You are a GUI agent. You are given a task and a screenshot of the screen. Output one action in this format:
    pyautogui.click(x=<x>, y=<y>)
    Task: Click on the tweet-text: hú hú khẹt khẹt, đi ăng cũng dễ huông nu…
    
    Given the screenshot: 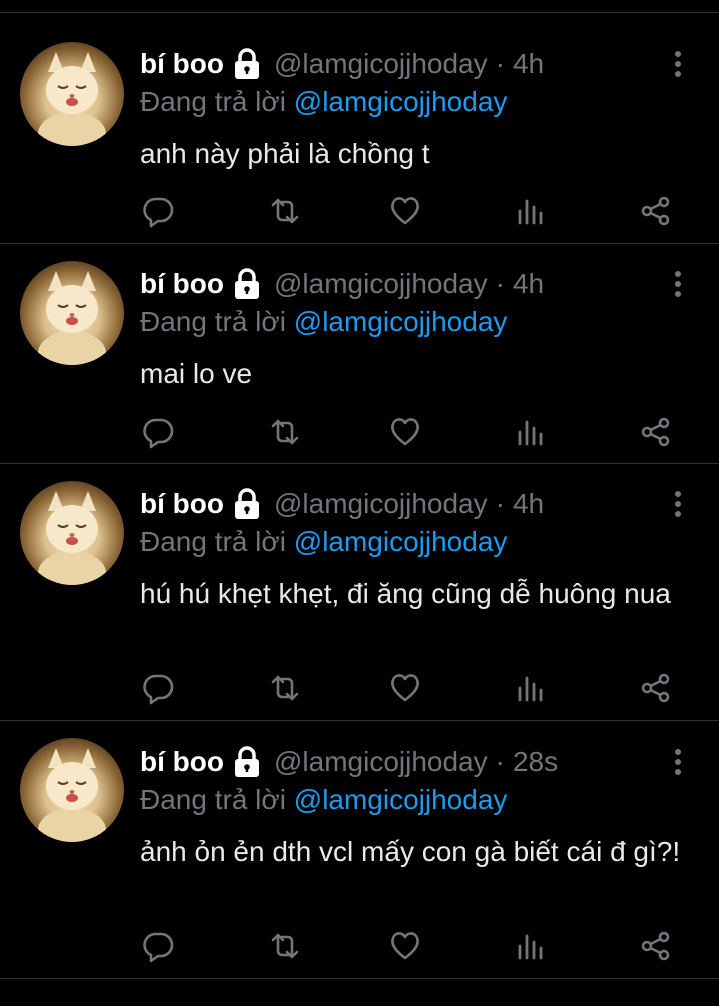 What is the action you would take?
    pyautogui.click(x=405, y=593)
    